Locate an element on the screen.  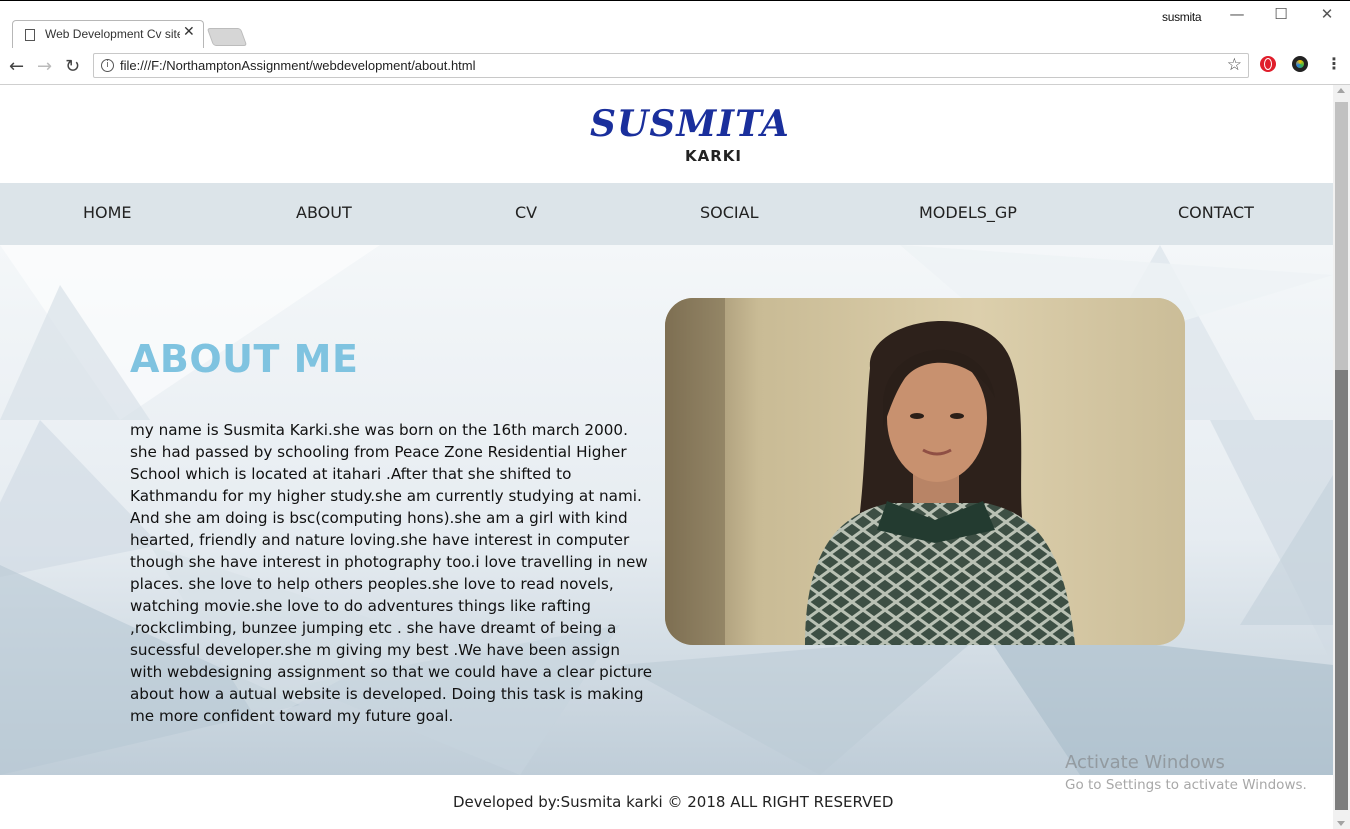
close-window-button: ✕ is located at coordinates (1327, 16).